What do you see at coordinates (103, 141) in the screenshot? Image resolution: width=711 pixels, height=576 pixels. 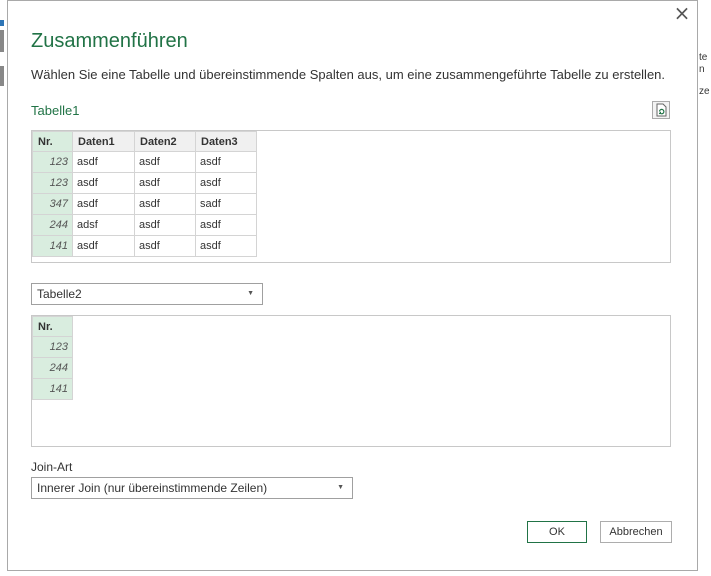 I see `column-header: Daten1` at bounding box center [103, 141].